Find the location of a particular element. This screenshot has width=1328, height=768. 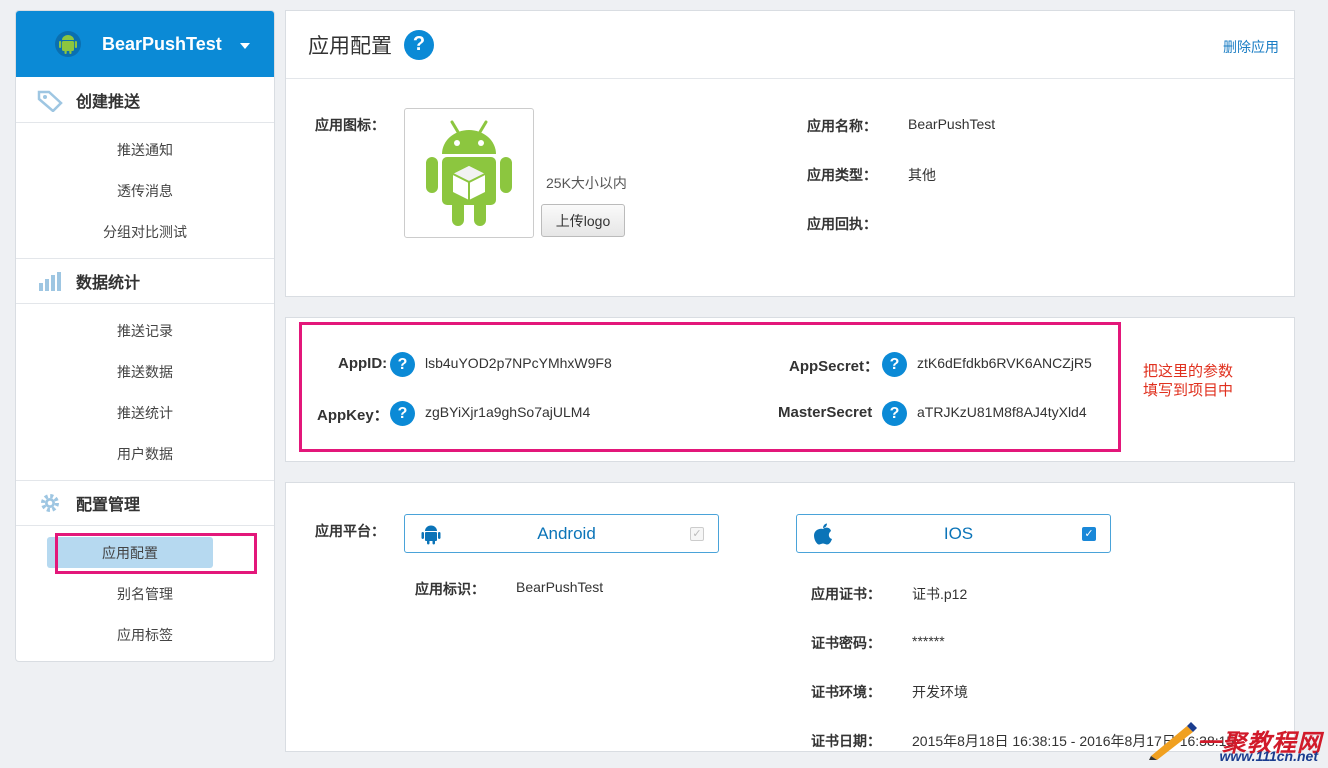

bar-chart-icon is located at coordinates (50, 281).